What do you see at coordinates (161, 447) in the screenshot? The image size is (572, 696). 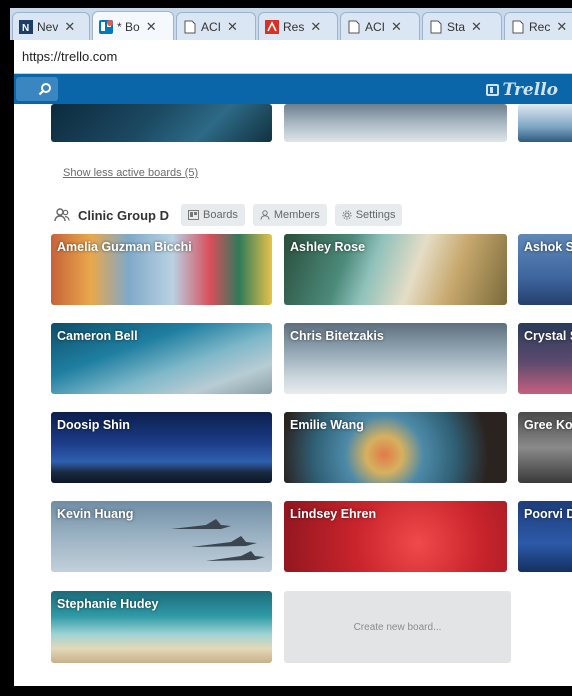 I see `board-tile: Doosip Shin` at bounding box center [161, 447].